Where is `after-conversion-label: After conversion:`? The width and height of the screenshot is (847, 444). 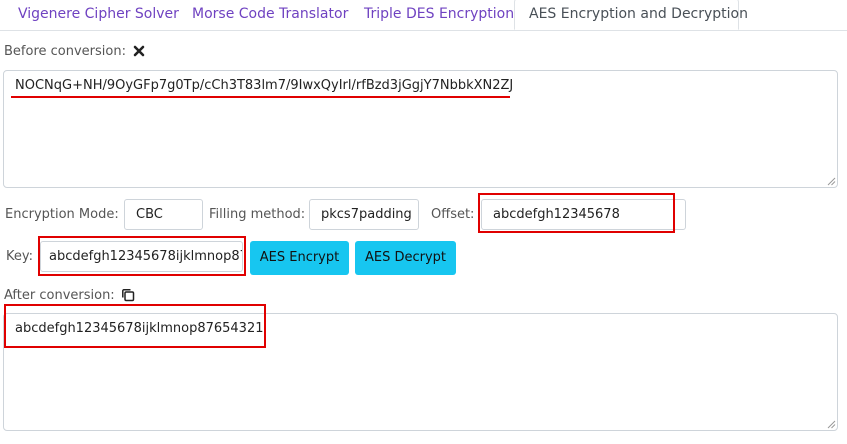
after-conversion-label: After conversion: is located at coordinates (59, 295).